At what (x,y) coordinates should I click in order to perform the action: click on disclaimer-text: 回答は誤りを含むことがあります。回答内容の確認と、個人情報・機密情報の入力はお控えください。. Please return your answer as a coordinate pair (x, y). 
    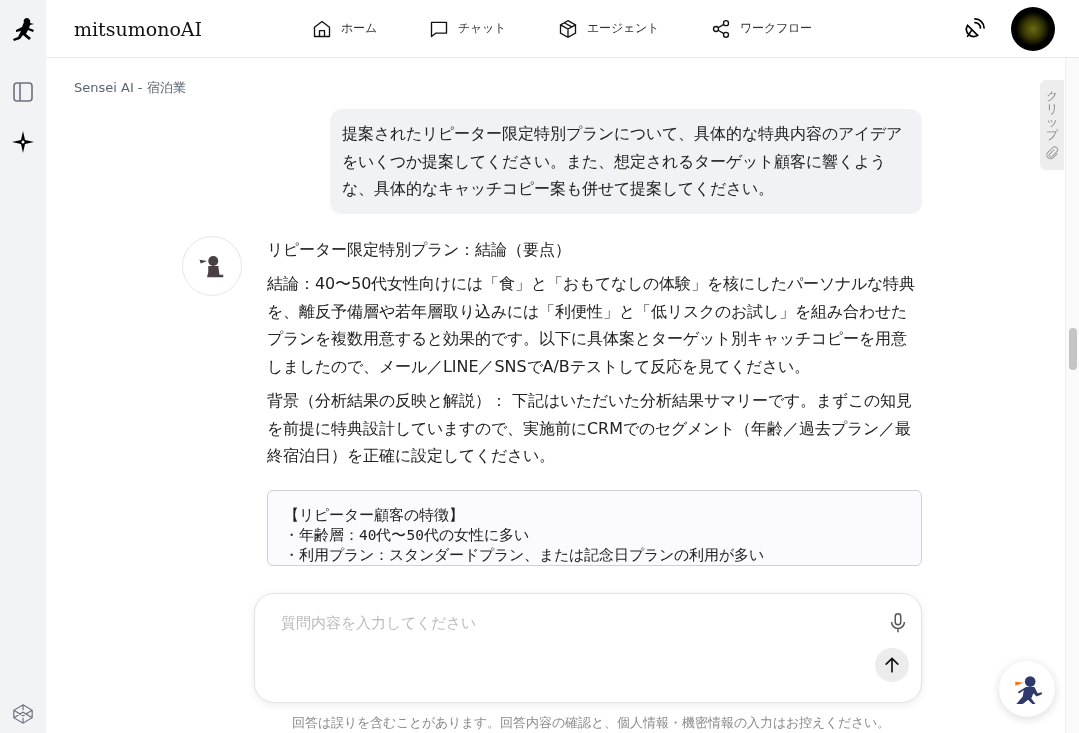
    Looking at the image, I should click on (591, 723).